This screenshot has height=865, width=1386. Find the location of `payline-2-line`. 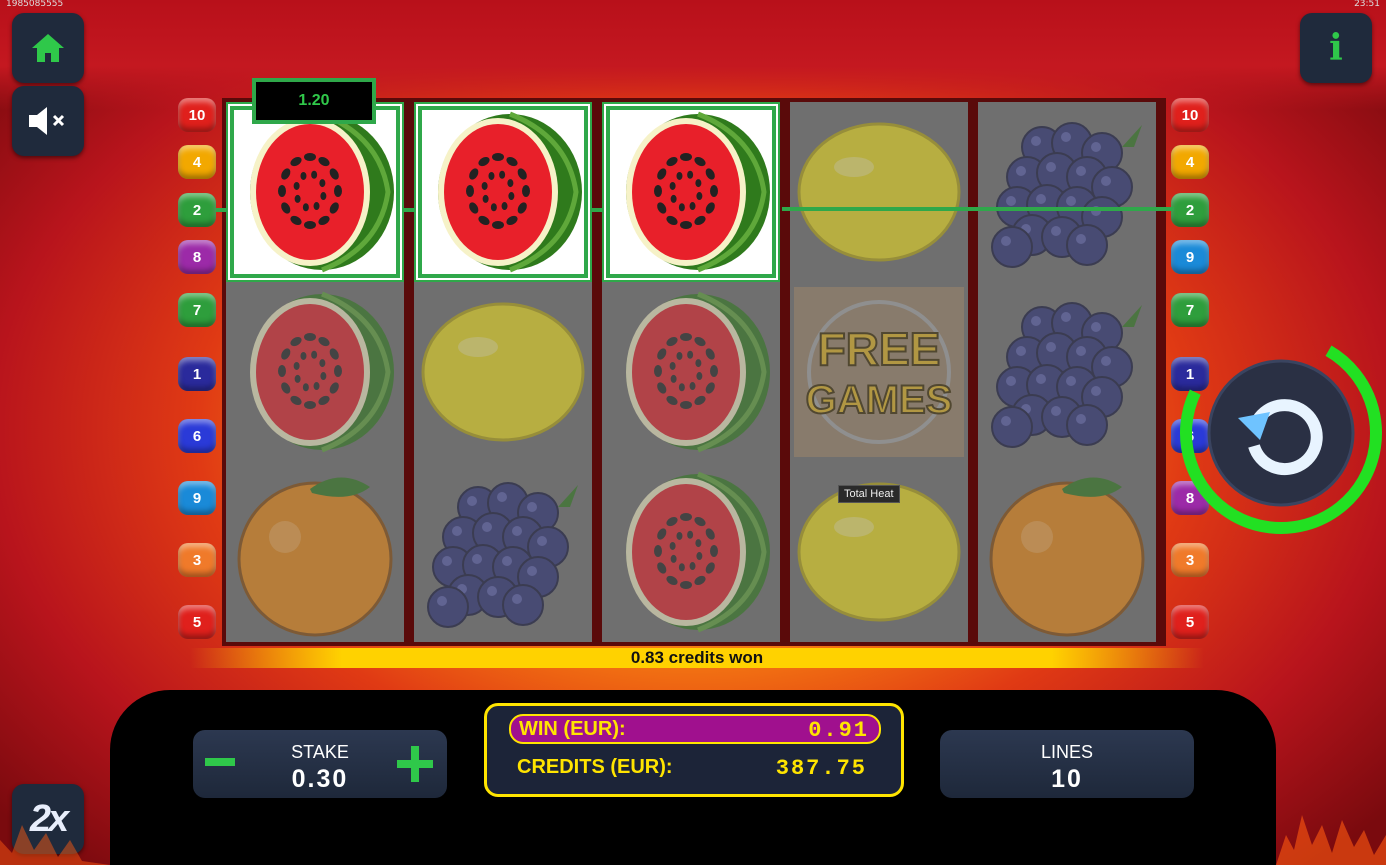

payline-2-line is located at coordinates (978, 209).